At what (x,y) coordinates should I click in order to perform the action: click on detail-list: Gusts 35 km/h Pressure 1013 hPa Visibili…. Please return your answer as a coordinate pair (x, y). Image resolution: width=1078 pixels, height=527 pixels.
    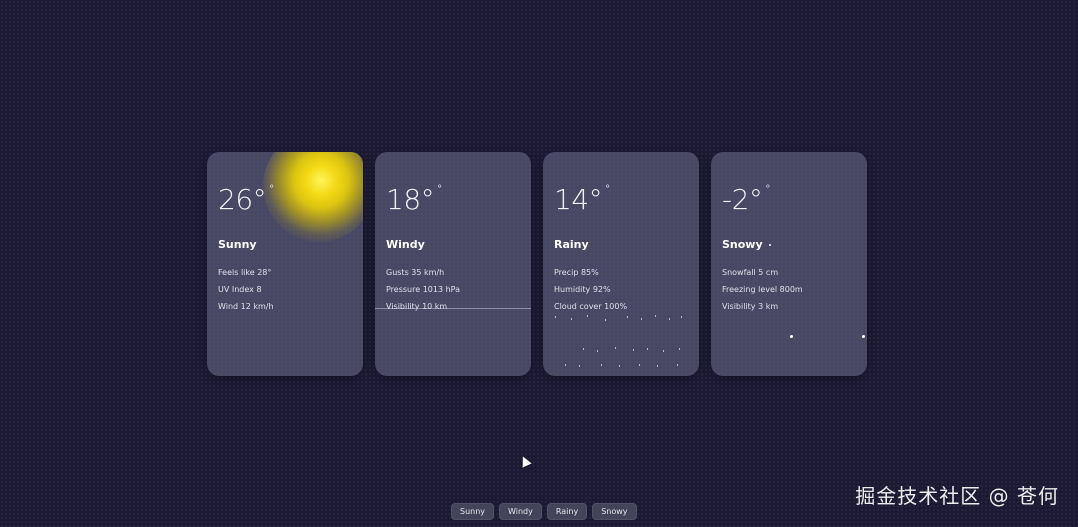
    Looking at the image, I should click on (458, 289).